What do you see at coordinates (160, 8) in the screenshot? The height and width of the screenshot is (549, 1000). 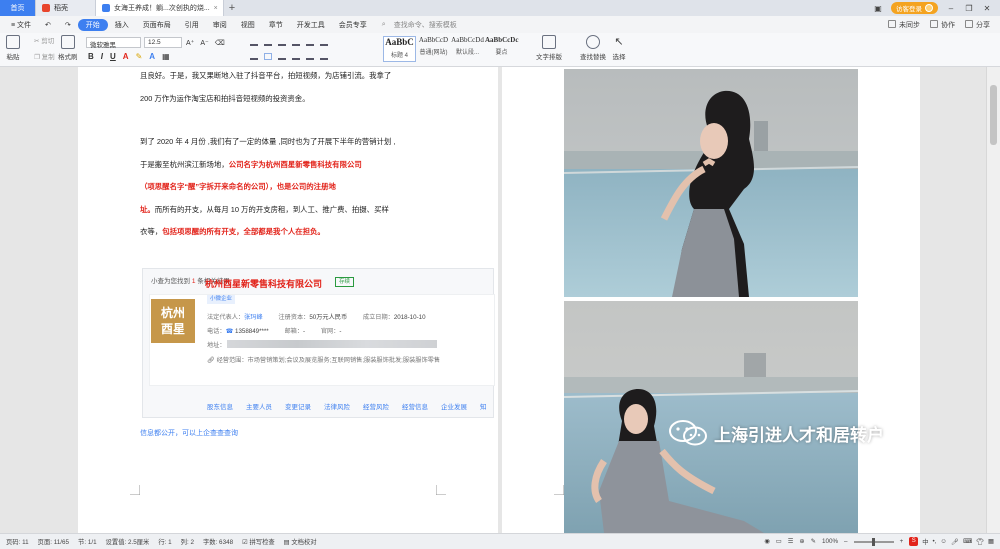 I see `tab-document: 女海王养成！躺...次创执的烧... ×` at bounding box center [160, 8].